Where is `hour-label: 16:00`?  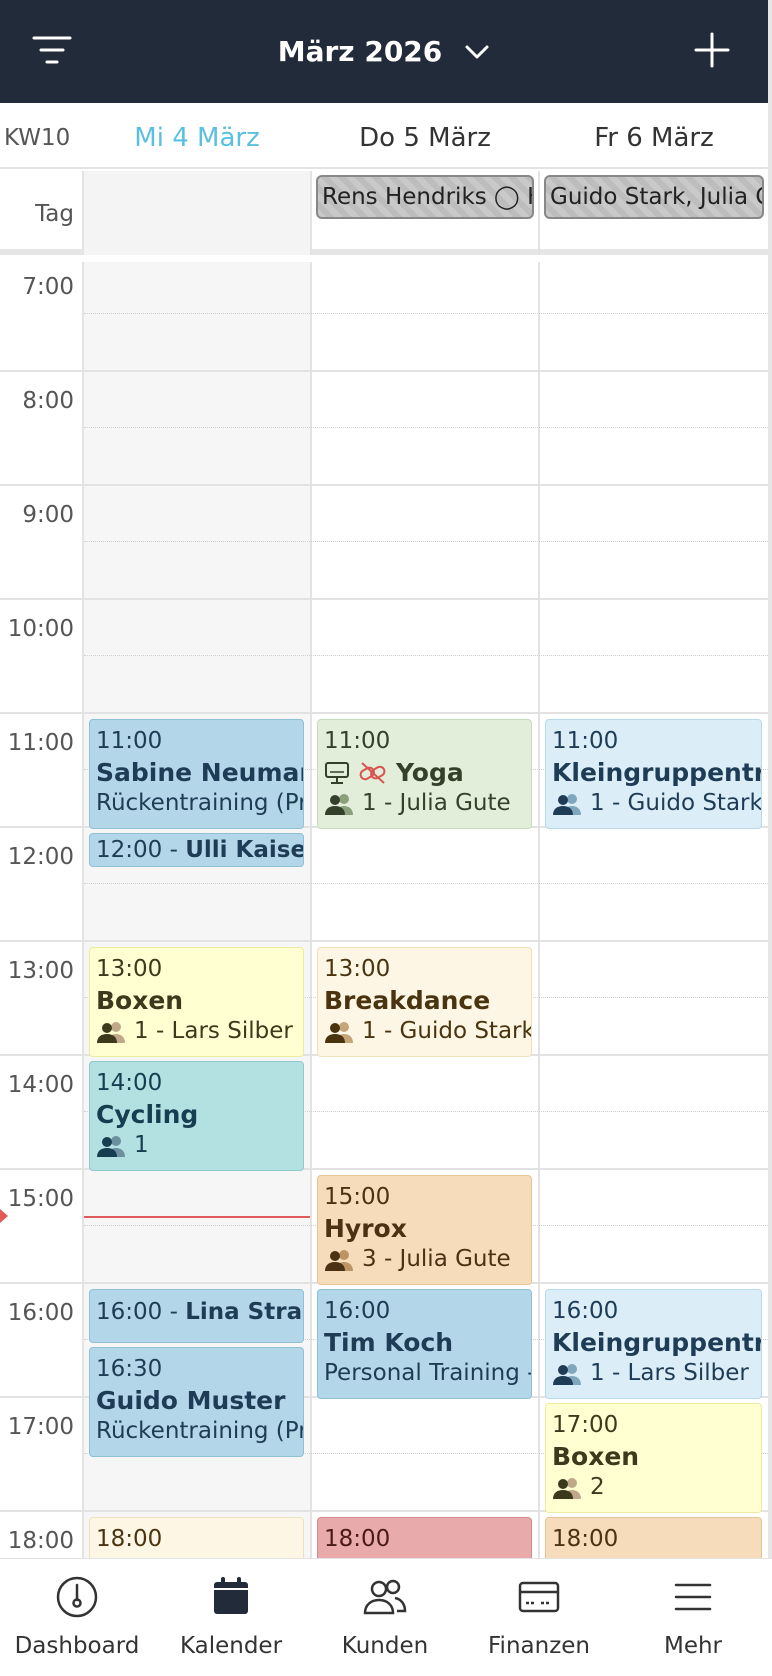
hour-label: 16:00 is located at coordinates (40, 1313).